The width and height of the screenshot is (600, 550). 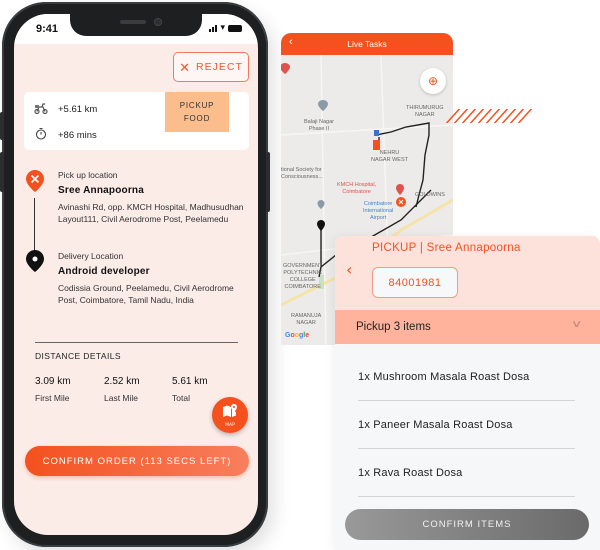 What do you see at coordinates (133, 22) in the screenshot?
I see `speaker` at bounding box center [133, 22].